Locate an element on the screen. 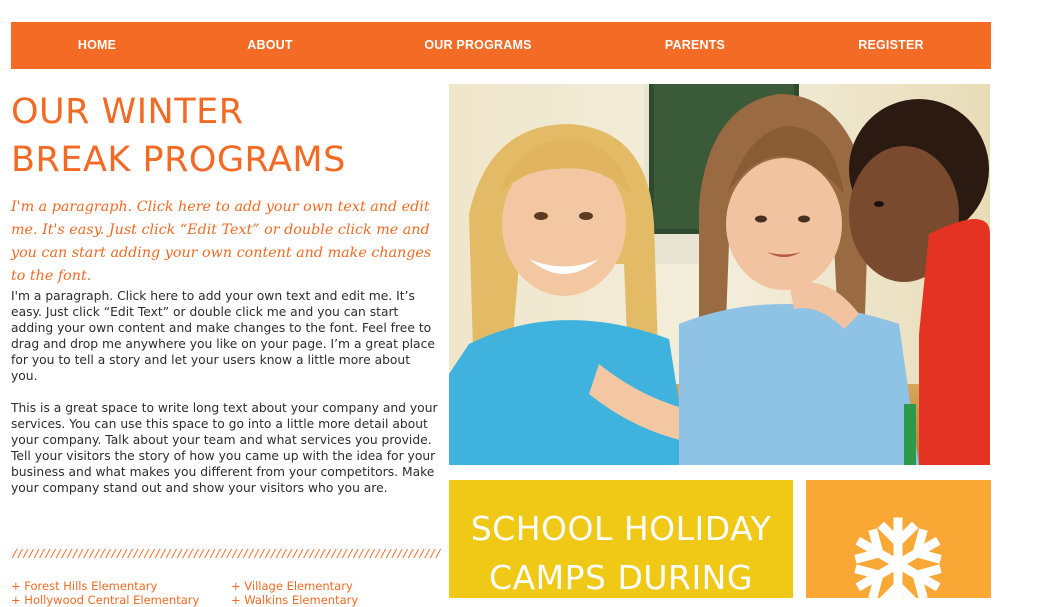 The image size is (1056, 607). snowflake-icon is located at coordinates (898, 557).